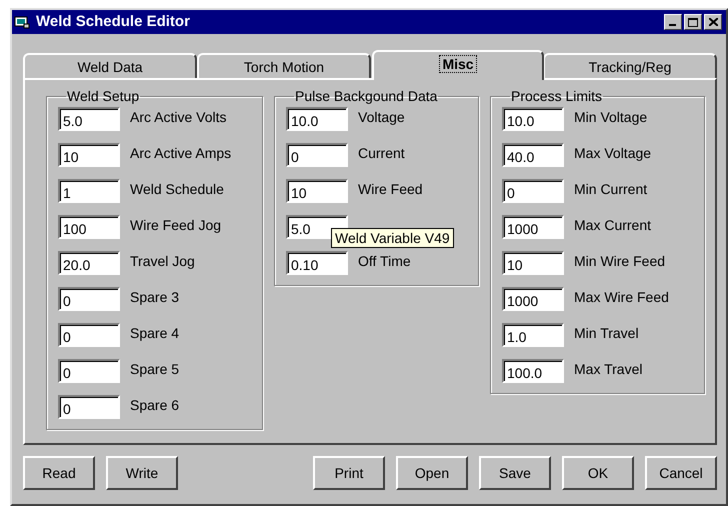 This screenshot has height=506, width=728. Describe the element at coordinates (392, 238) in the screenshot. I see `tooltip: Weld Variable V49` at that location.